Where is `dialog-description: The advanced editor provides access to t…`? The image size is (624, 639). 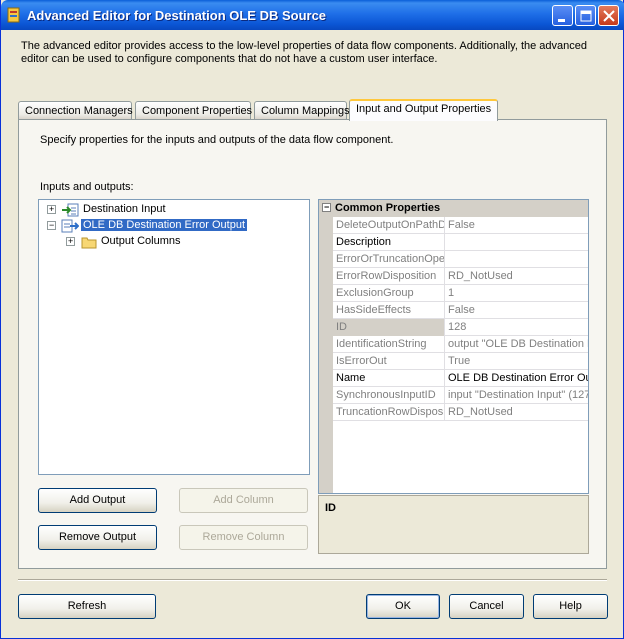 dialog-description: The advanced editor provides access to t… is located at coordinates (304, 52).